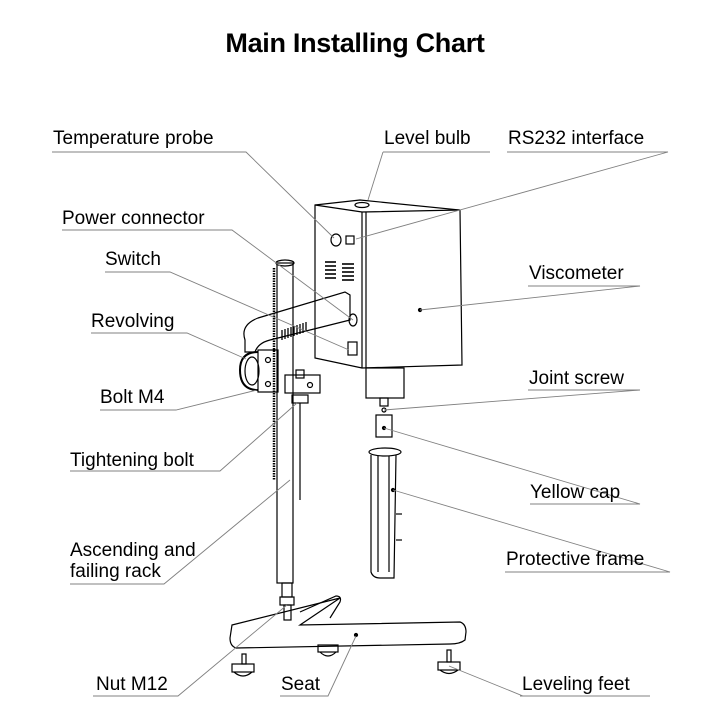  Describe the element at coordinates (575, 559) in the screenshot. I see `label-protective-frame: Protective frame` at that location.